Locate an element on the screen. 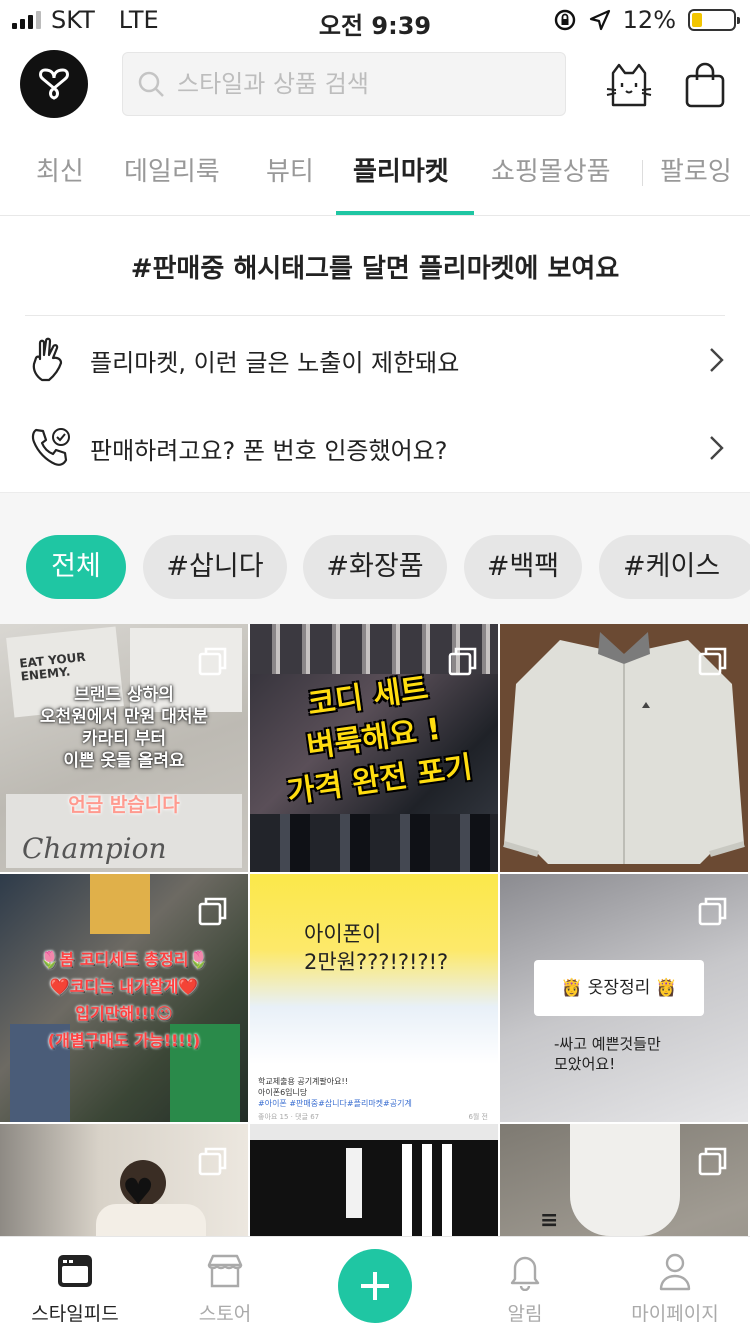 The width and height of the screenshot is (750, 1334). create-post-button is located at coordinates (375, 1286).